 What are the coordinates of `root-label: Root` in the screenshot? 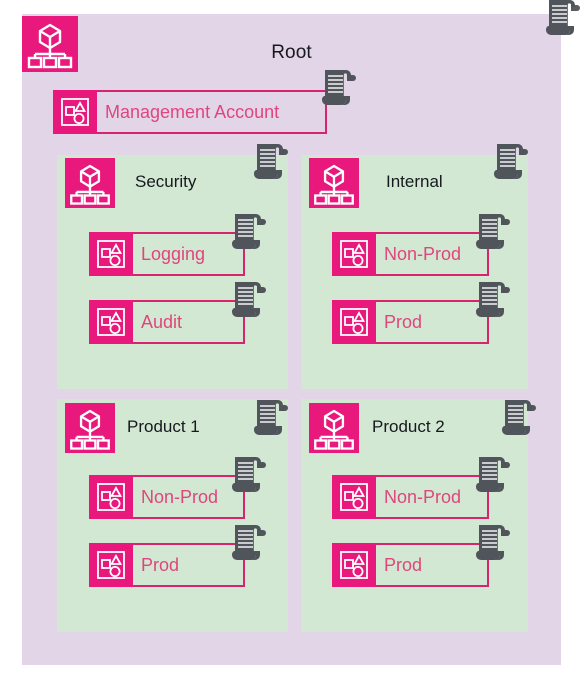 It's located at (291, 52).